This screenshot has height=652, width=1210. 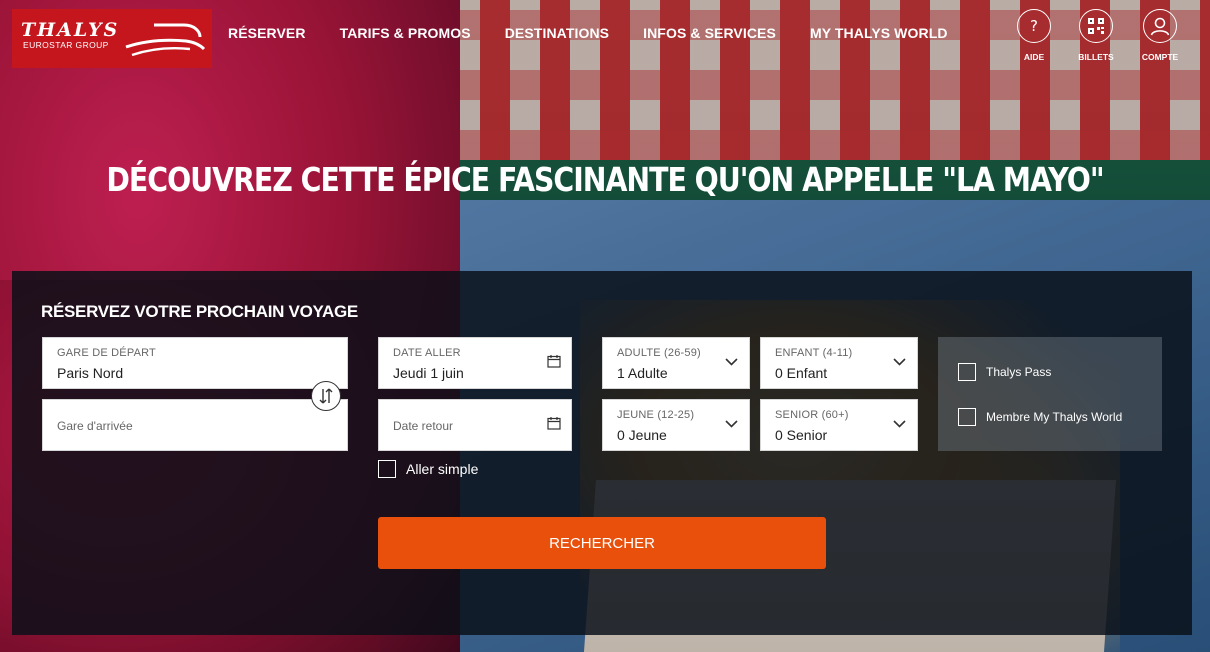 I want to click on one-way-label: Aller simple, so click(x=442, y=469).